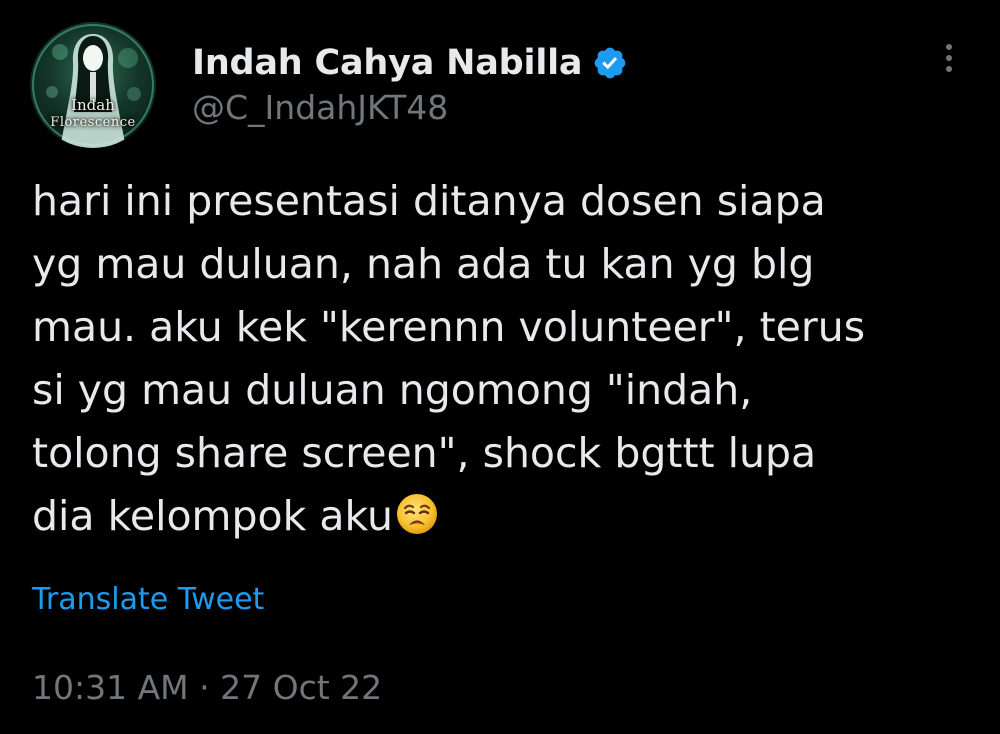 The image size is (1000, 734). Describe the element at coordinates (301, 687) in the screenshot. I see `tweet-date: 27 Oct 22` at that location.